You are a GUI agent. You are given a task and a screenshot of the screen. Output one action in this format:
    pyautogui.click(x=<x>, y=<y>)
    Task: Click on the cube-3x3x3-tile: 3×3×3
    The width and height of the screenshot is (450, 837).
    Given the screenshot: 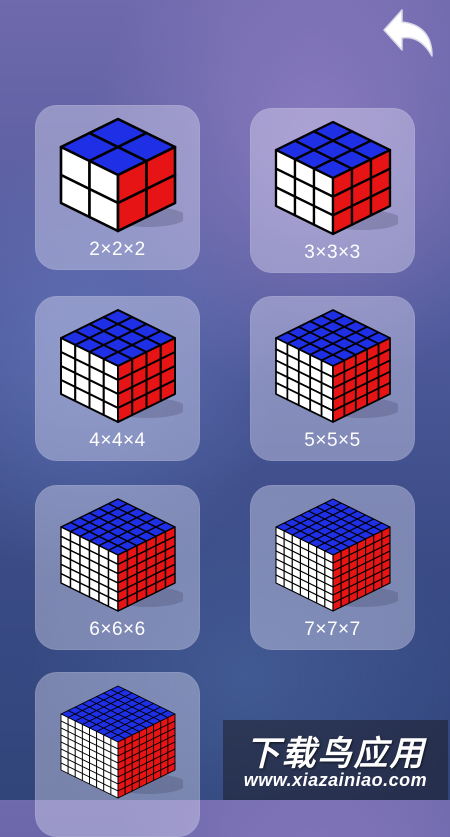 What is the action you would take?
    pyautogui.click(x=332, y=190)
    